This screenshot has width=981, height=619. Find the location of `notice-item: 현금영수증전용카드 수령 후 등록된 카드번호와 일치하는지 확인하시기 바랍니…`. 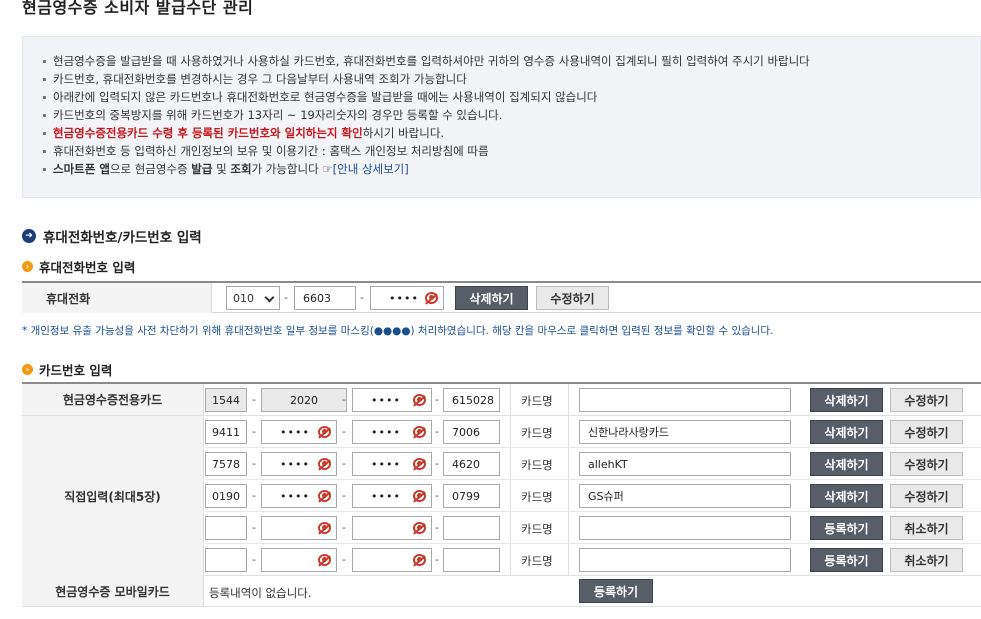

notice-item: 현금영수증전용카드 수령 후 등록된 카드번호와 일치하는지 확인하시기 바랍니… is located at coordinates (510, 133).